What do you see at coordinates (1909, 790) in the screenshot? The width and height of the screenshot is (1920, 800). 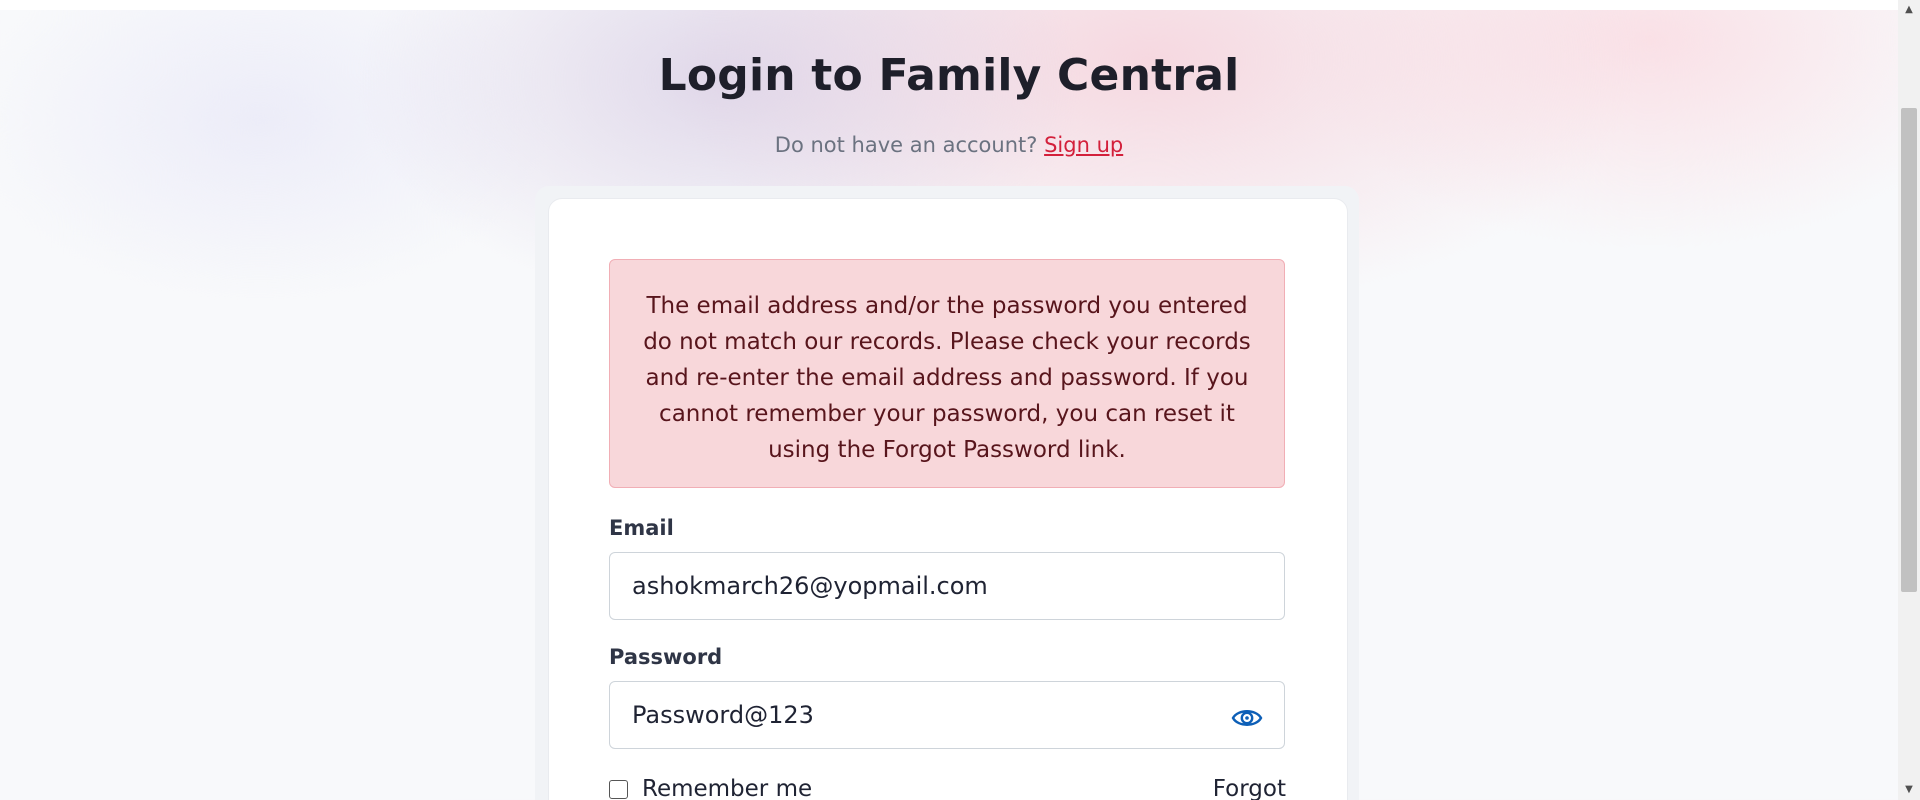 I see `scroll-down-arrow-icon: ▼` at bounding box center [1909, 790].